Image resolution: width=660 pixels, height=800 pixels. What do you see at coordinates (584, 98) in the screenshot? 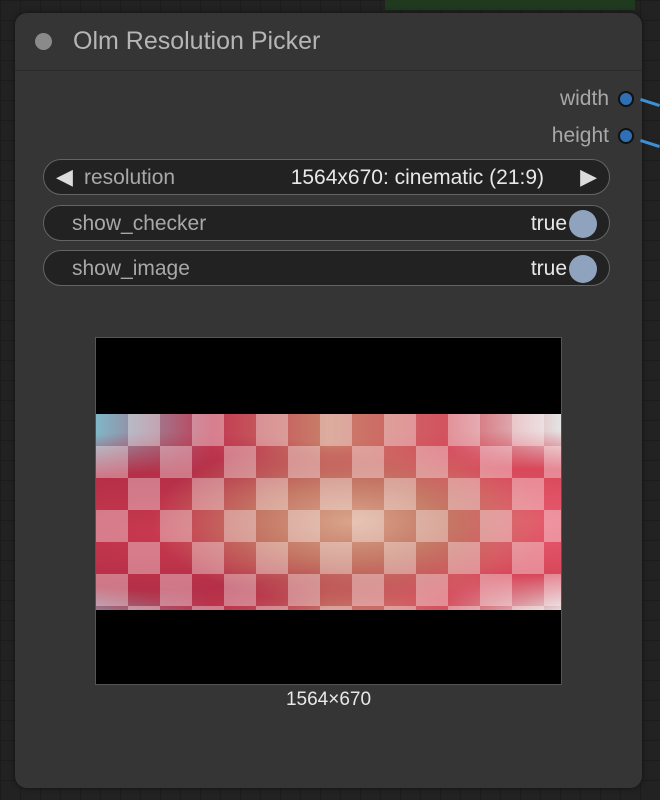
I see `output-width-label: width` at bounding box center [584, 98].